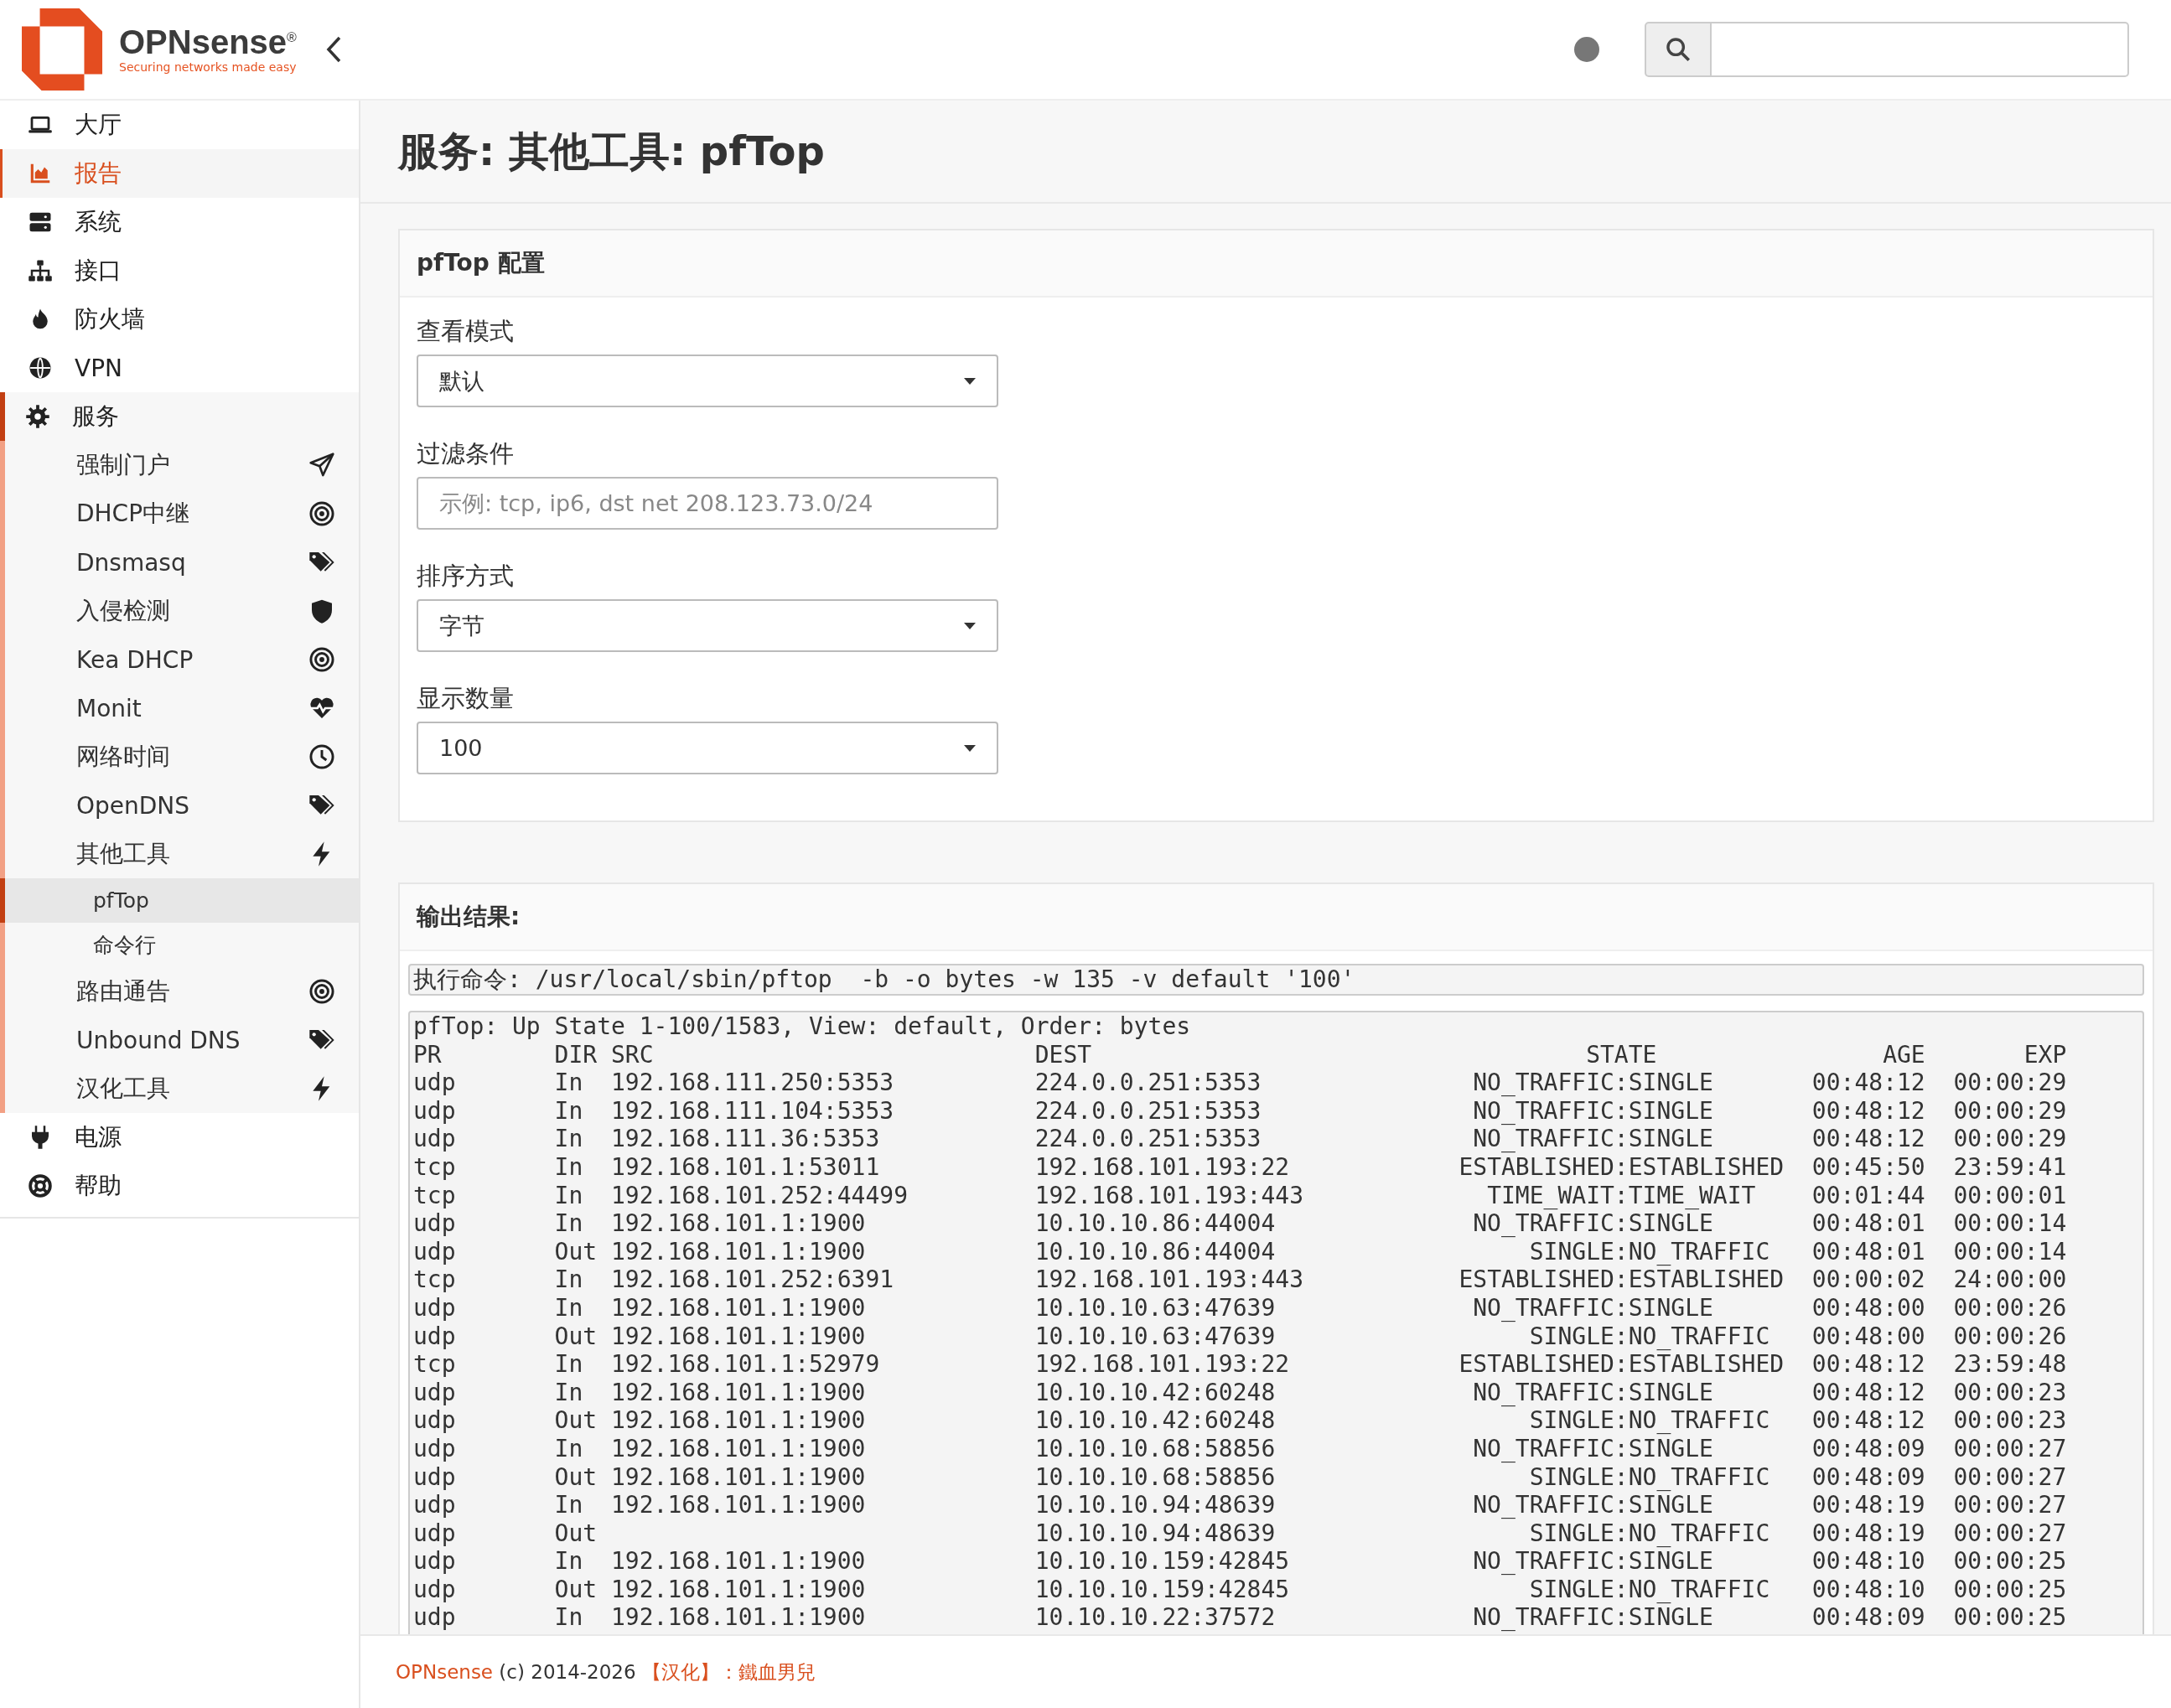  I want to click on select-field: 默认, so click(708, 381).